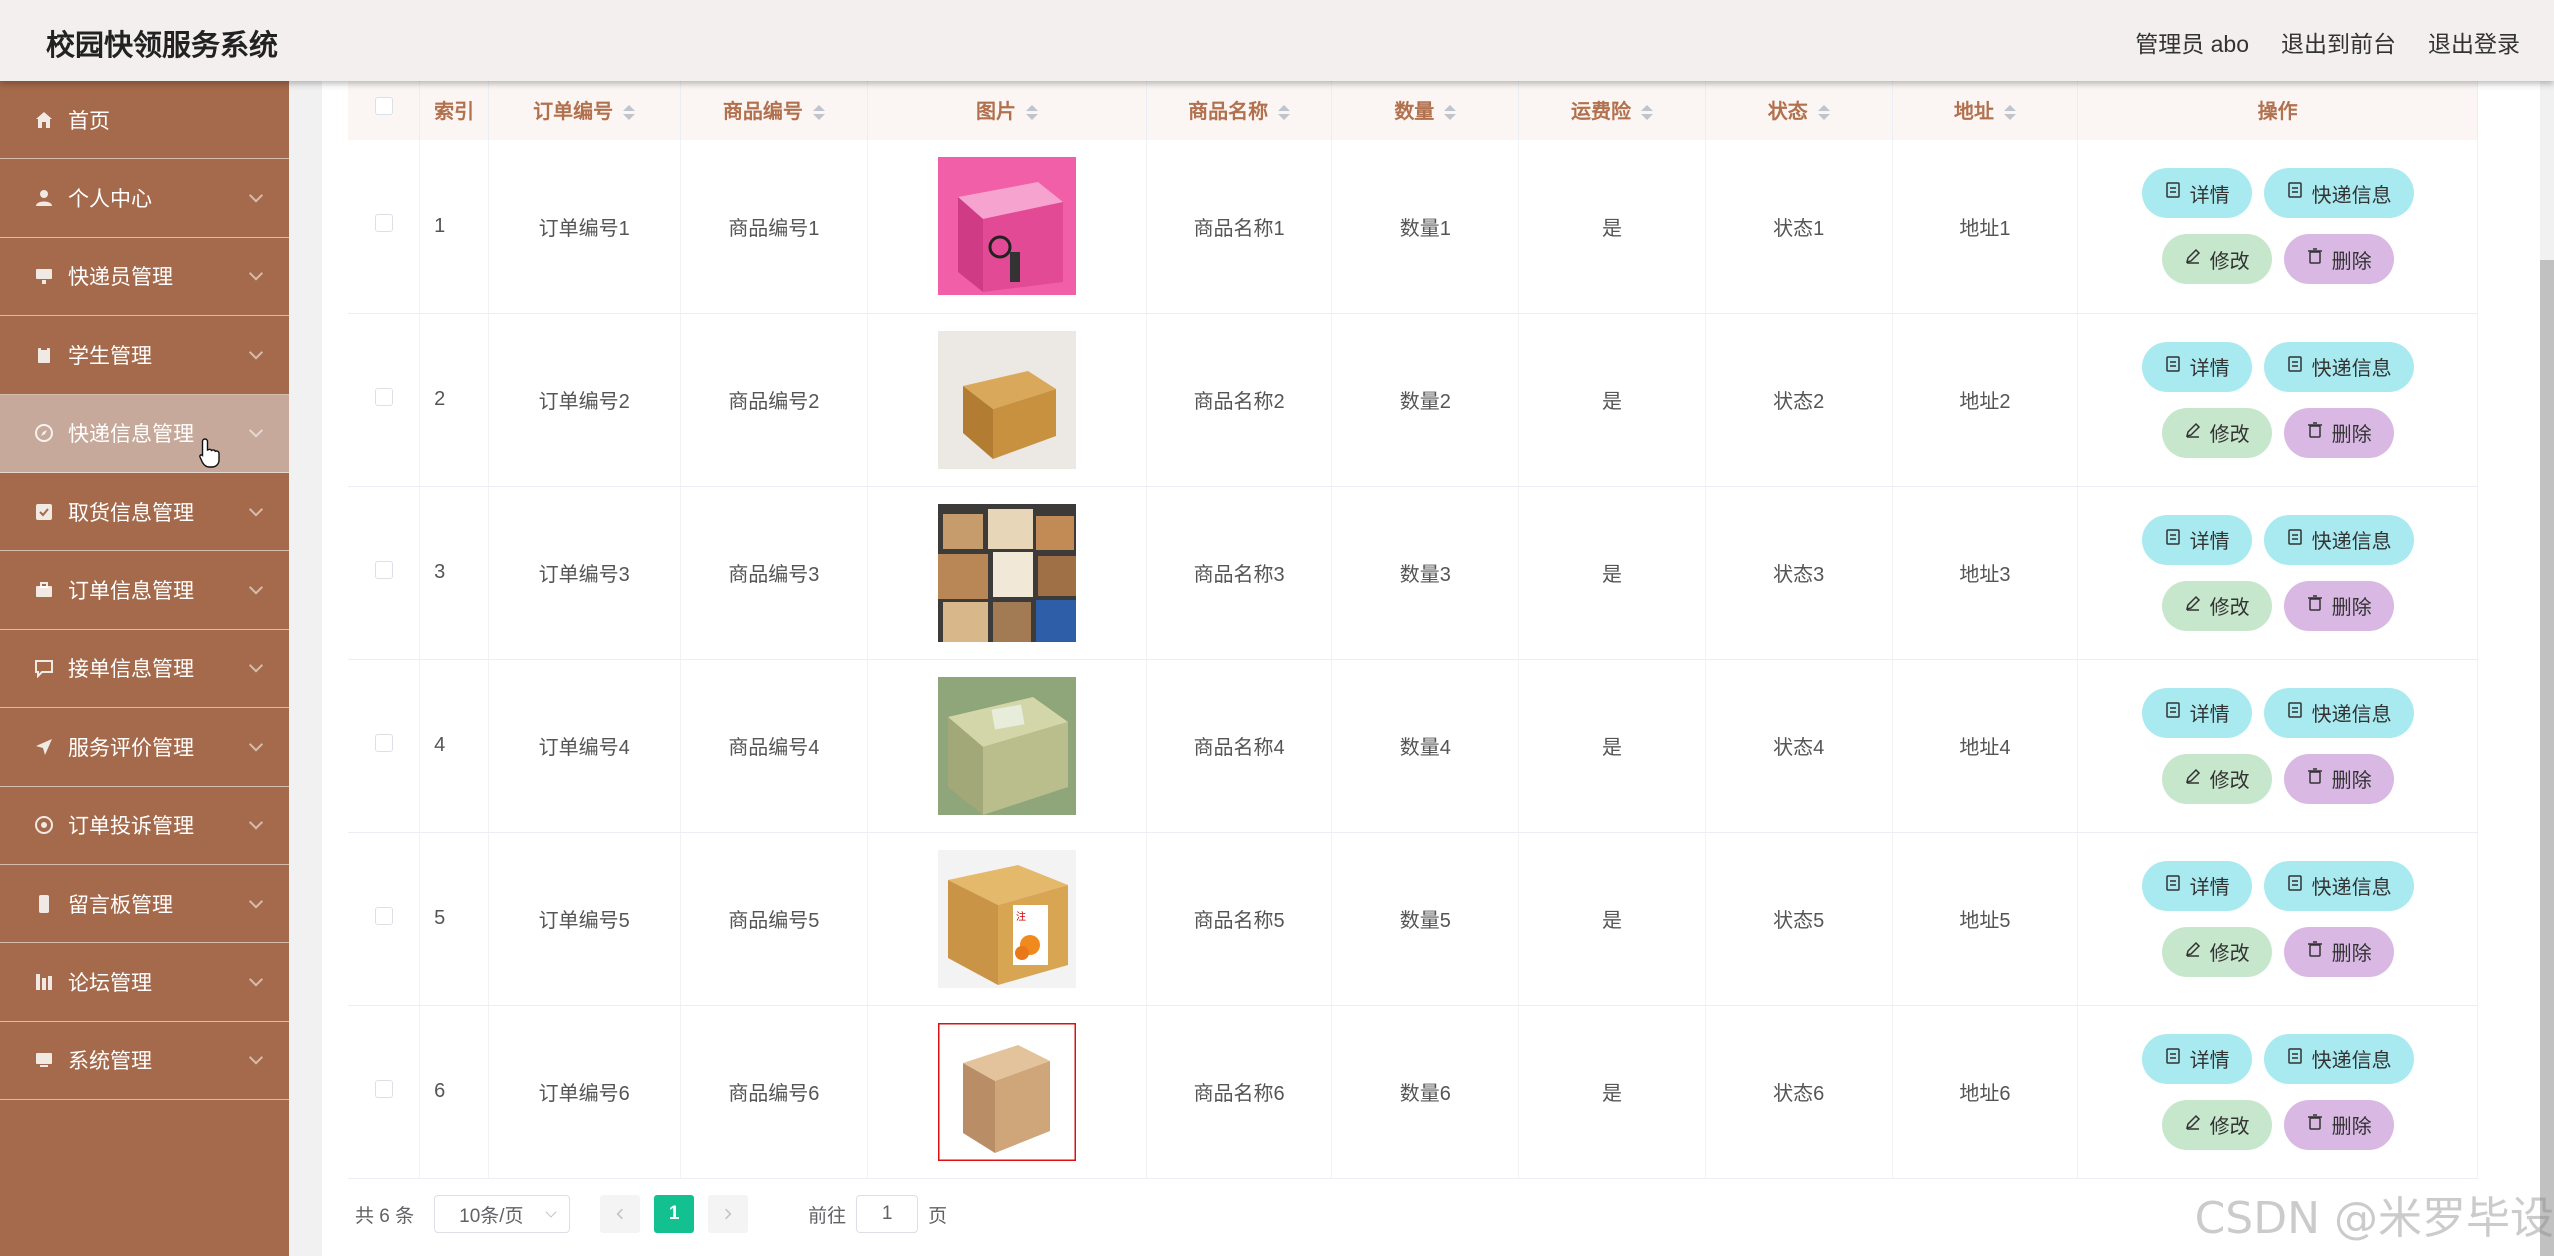 Image resolution: width=2554 pixels, height=1256 pixels. What do you see at coordinates (454, 573) in the screenshot?
I see `index-cell: 3` at bounding box center [454, 573].